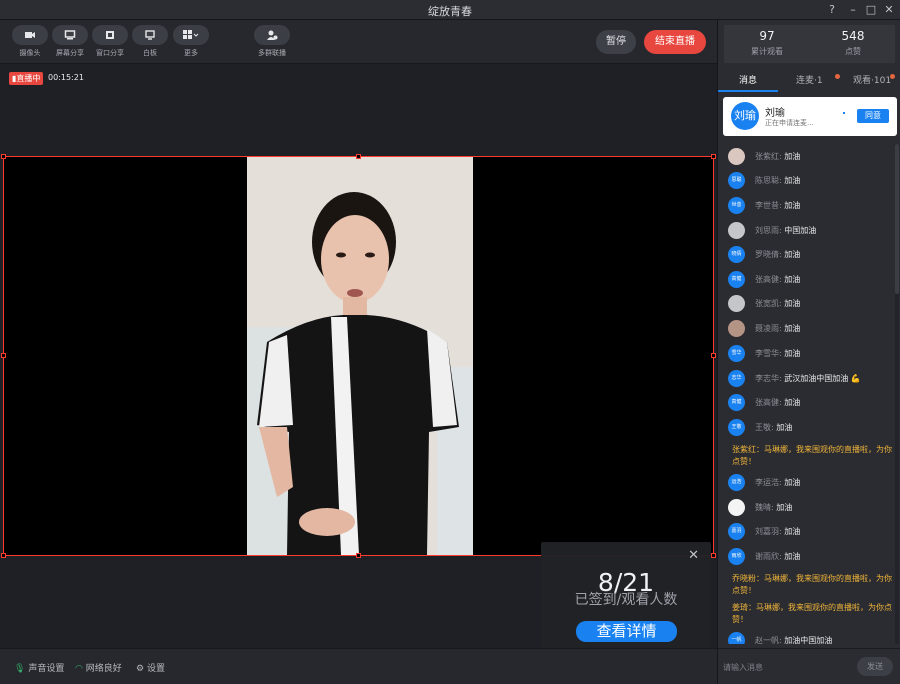 The width and height of the screenshot is (900, 684). I want to click on send-button: 发送, so click(875, 666).